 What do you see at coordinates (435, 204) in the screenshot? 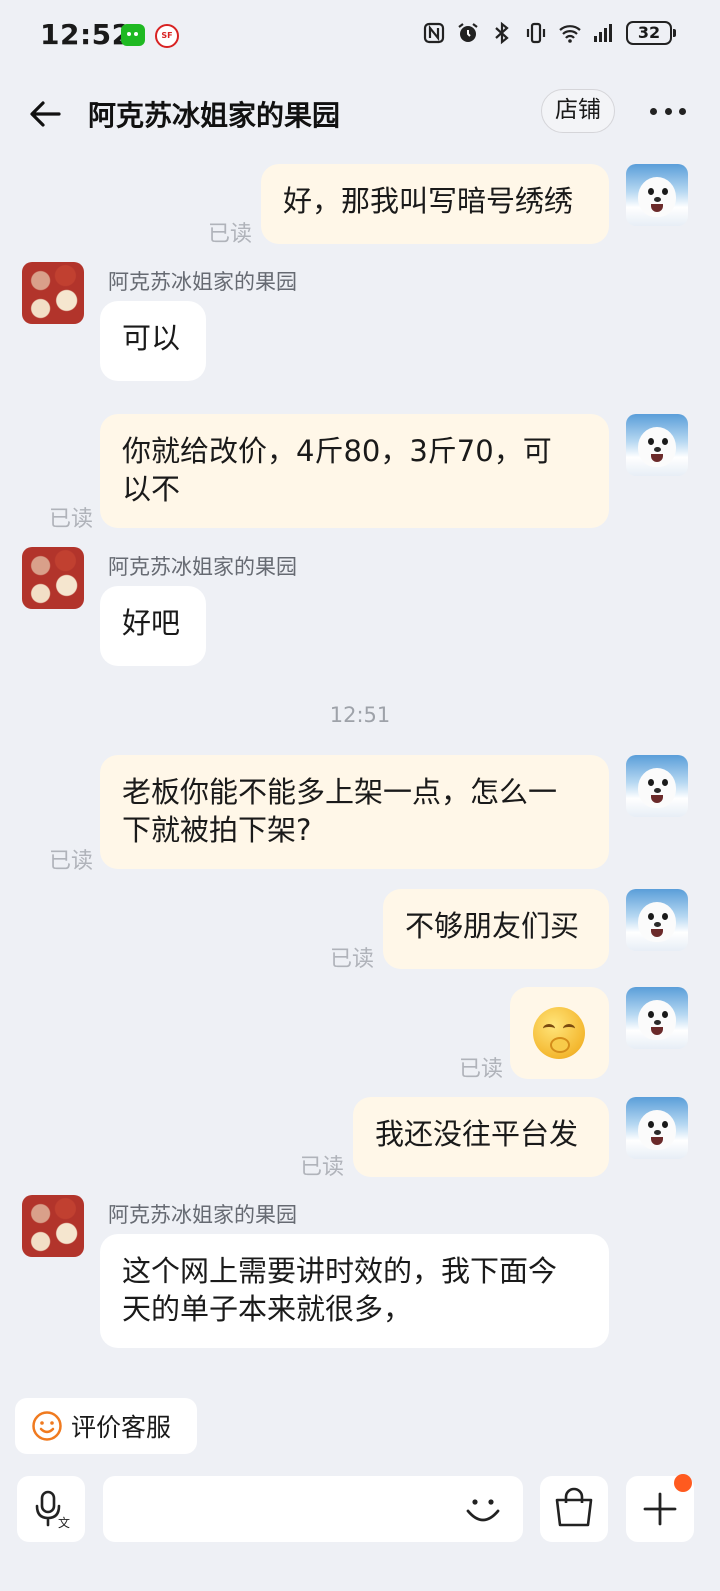
I see `message-bubble-outgoing: 好，那我叫写暗号绣绣` at bounding box center [435, 204].